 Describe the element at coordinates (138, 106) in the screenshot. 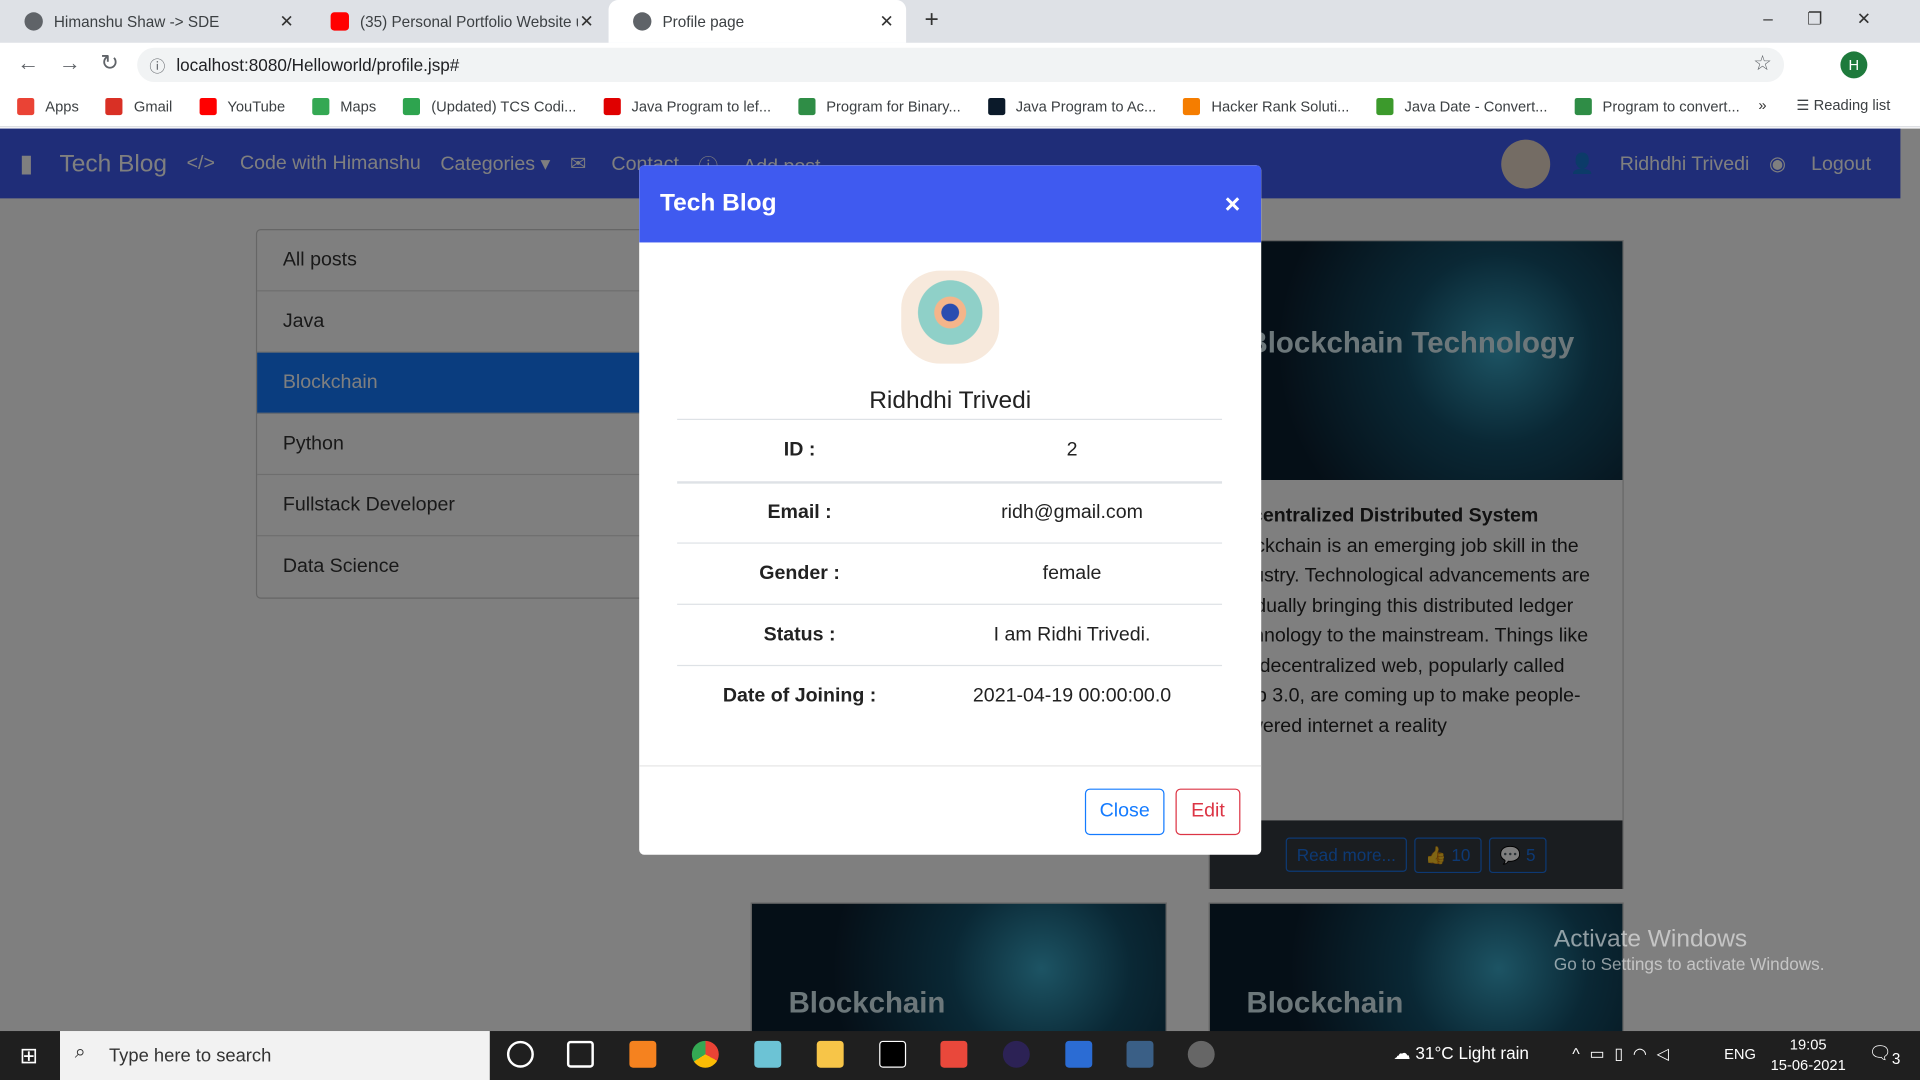

I see `bookmark-item: Gmail` at that location.